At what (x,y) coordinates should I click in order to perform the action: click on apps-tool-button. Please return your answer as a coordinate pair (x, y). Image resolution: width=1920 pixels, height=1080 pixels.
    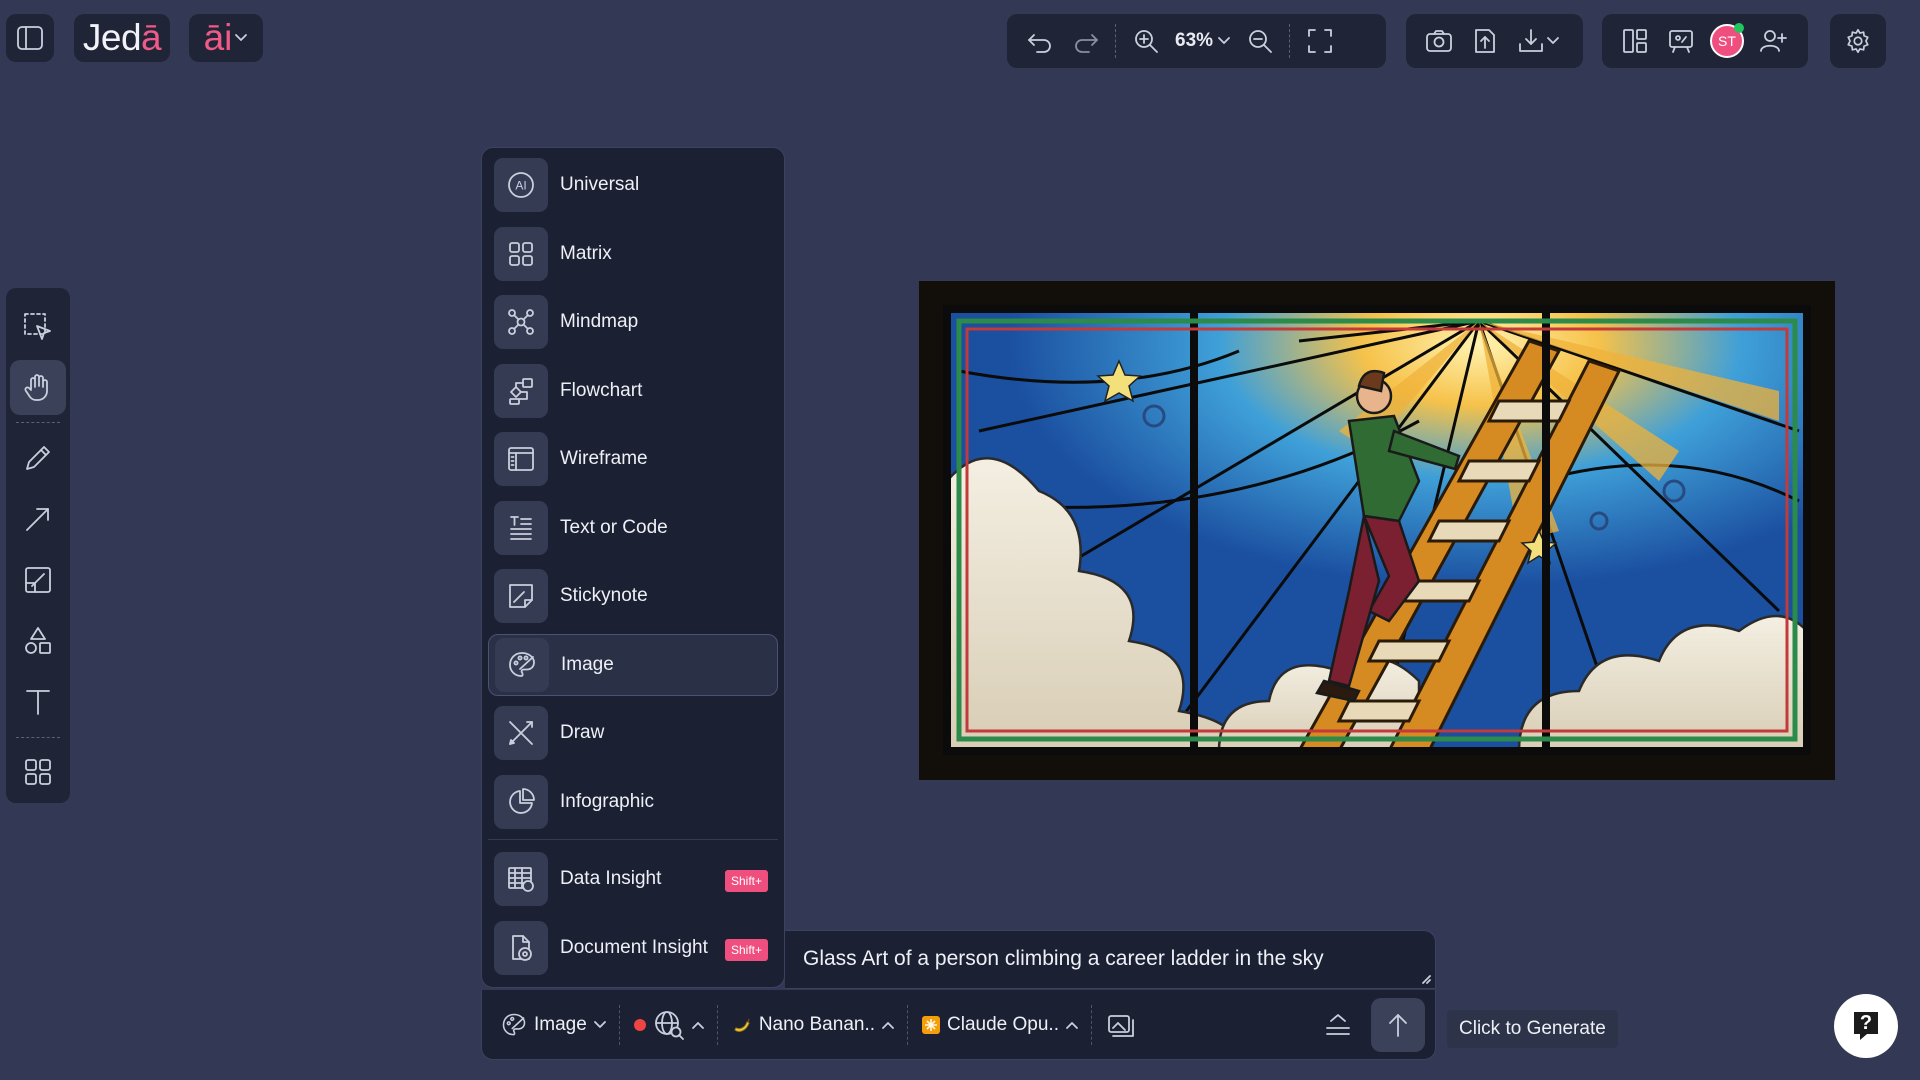
    Looking at the image, I should click on (38, 772).